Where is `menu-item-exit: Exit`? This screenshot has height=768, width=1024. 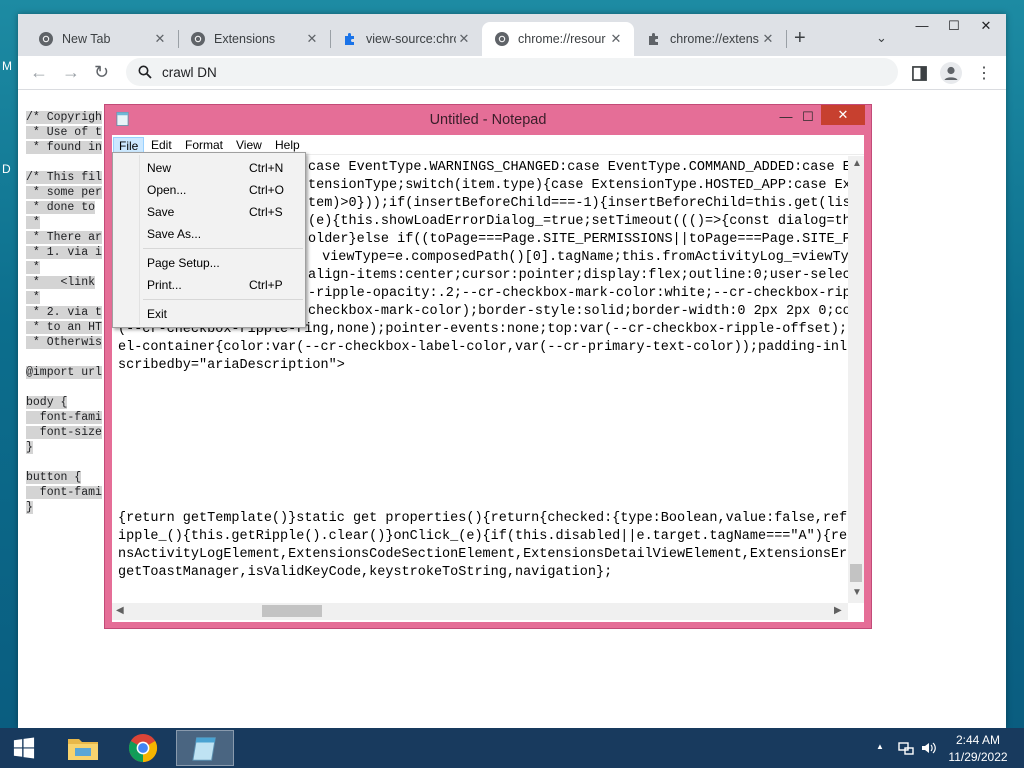 menu-item-exit: Exit is located at coordinates (157, 314).